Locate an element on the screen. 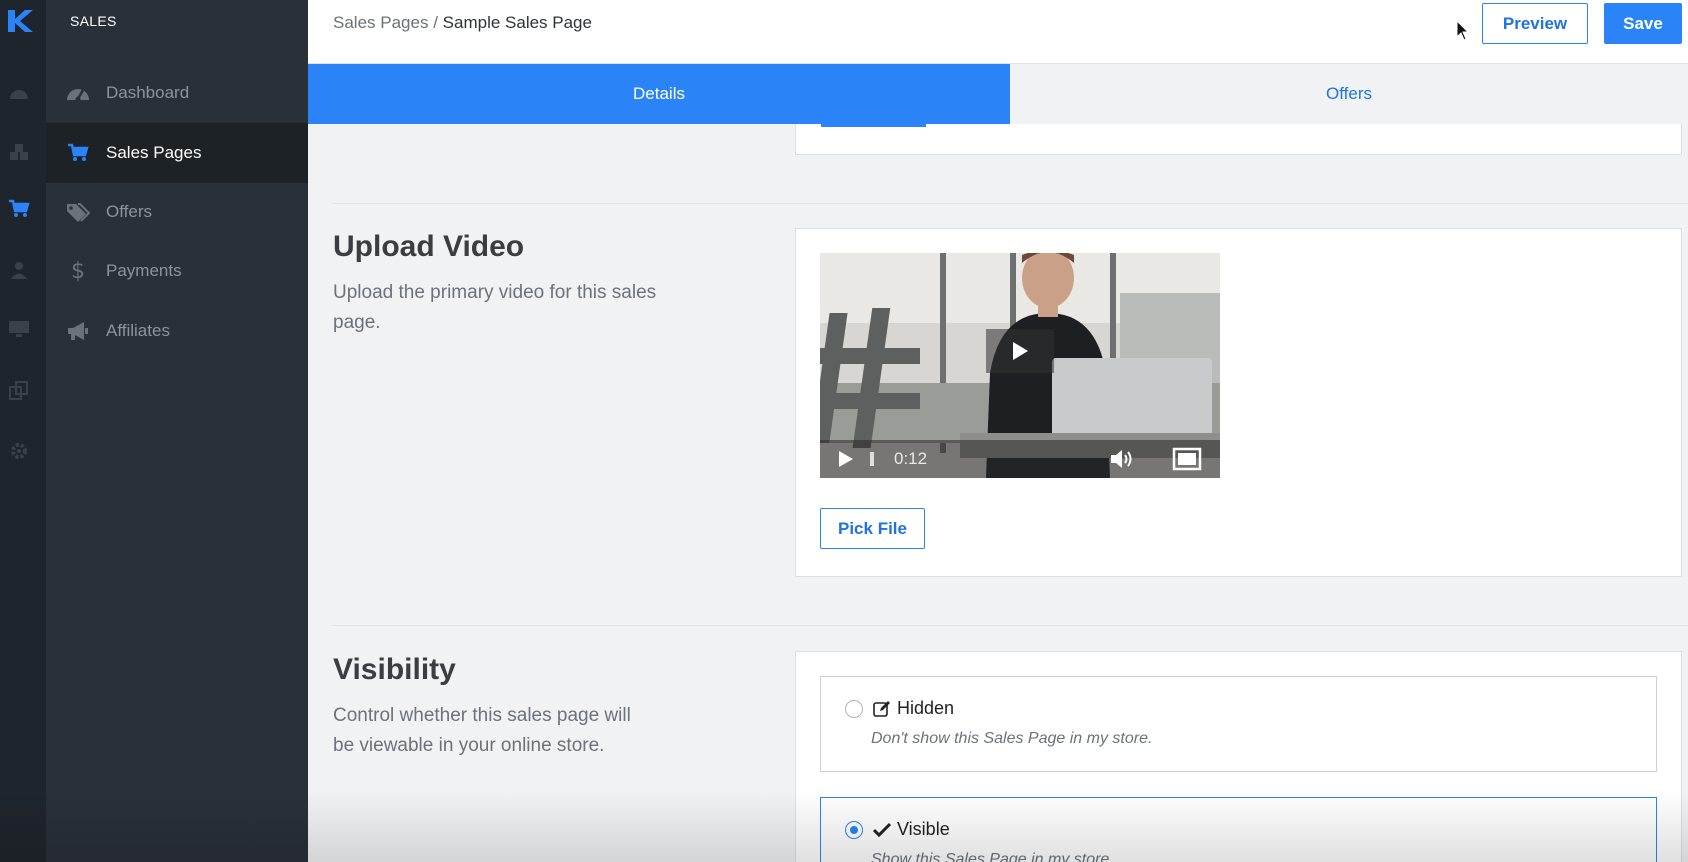 This screenshot has height=862, width=1688. previous-section-card is located at coordinates (1238, 139).